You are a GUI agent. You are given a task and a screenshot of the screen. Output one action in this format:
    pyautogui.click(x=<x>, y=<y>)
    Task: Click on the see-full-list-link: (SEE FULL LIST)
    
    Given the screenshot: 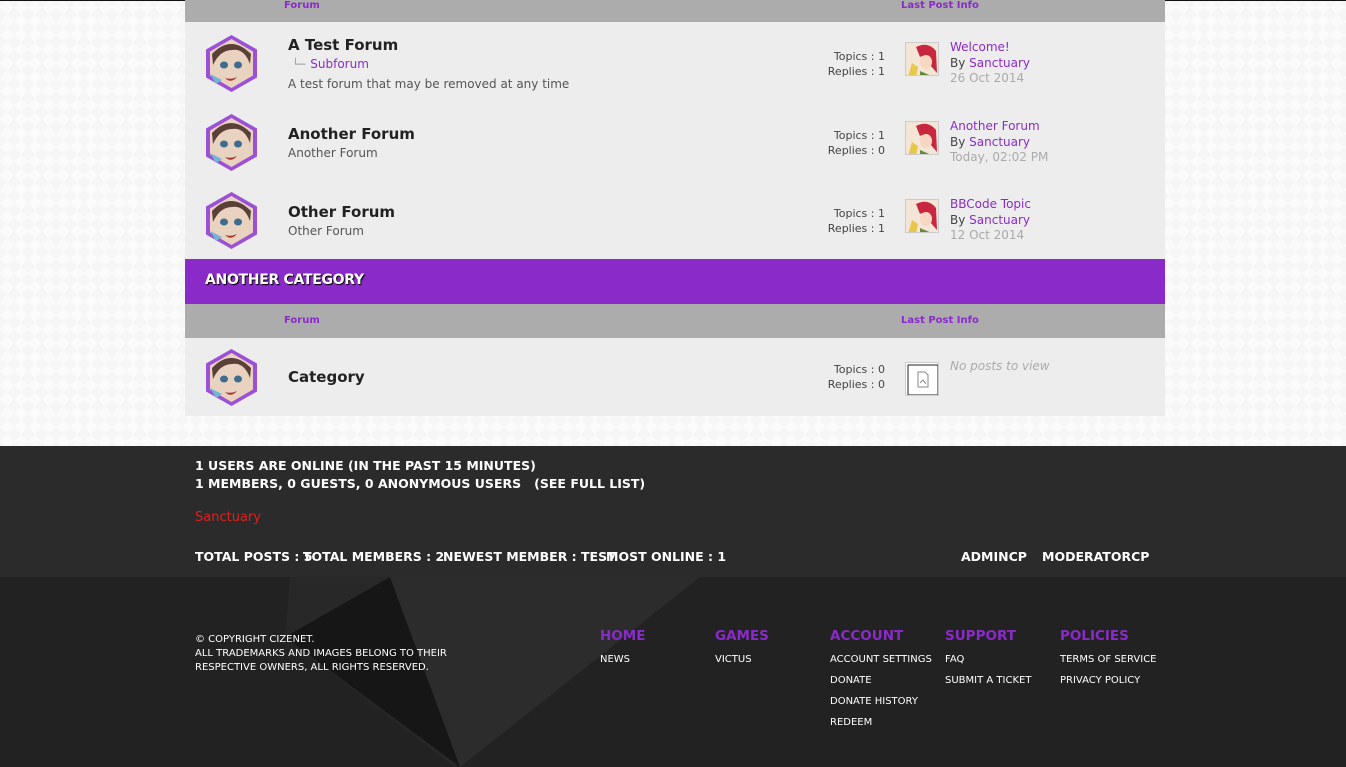 What is the action you would take?
    pyautogui.click(x=589, y=483)
    